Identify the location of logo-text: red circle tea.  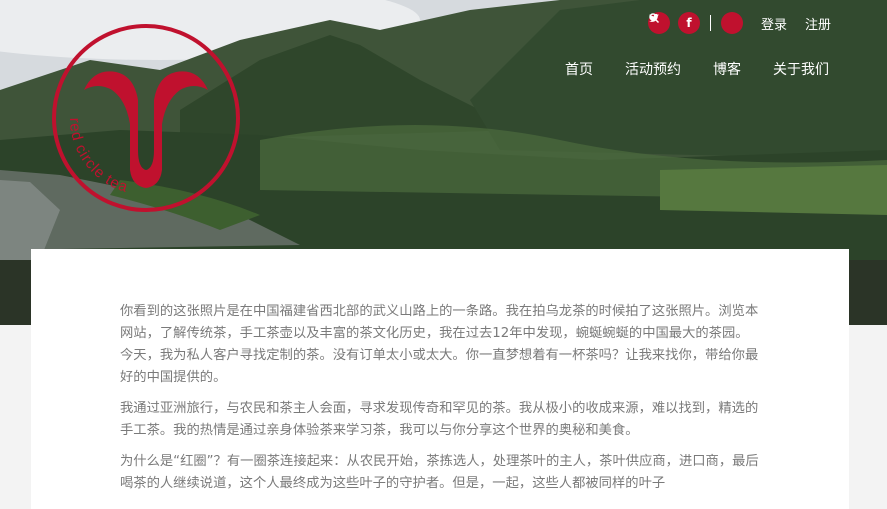
(98, 157).